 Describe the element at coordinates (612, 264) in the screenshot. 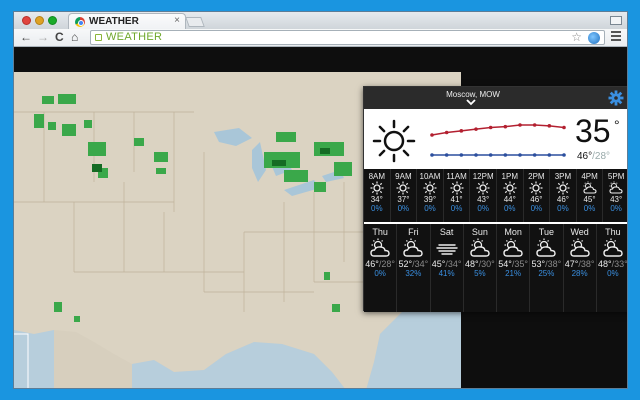

I see `day-temperatures: 48°/33°` at that location.